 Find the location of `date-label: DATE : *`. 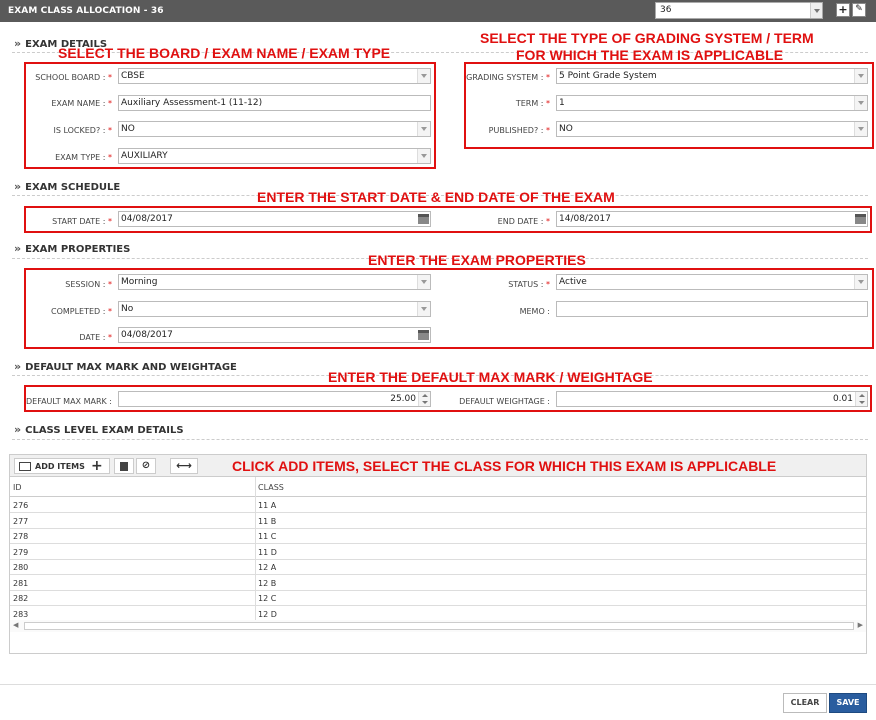

date-label: DATE : * is located at coordinates (95, 337).